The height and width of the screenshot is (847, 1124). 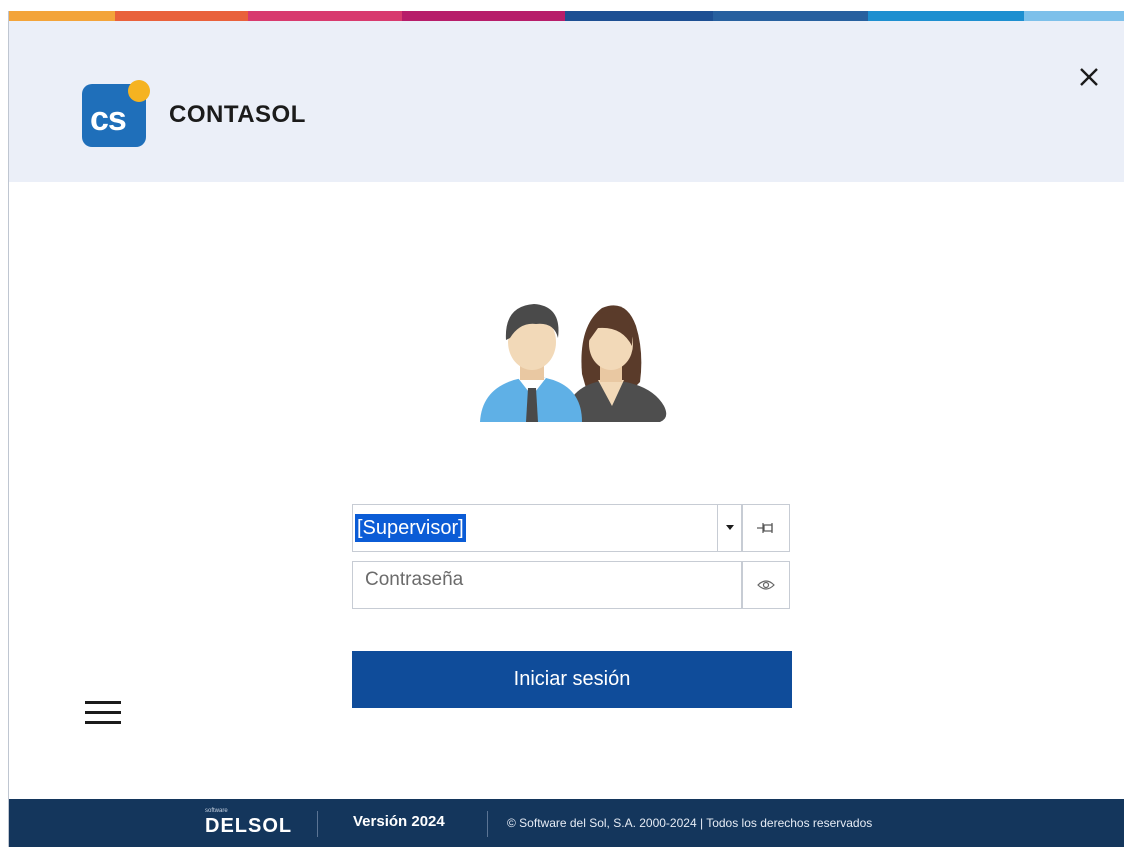 I want to click on app-title: CONTASOL, so click(x=237, y=114).